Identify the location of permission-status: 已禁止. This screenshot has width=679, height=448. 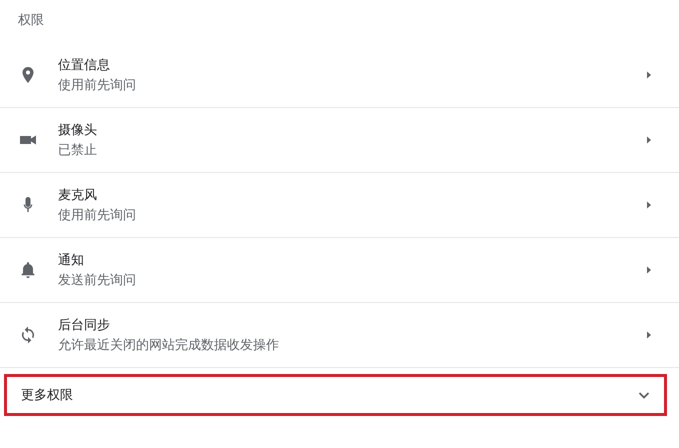
(78, 150).